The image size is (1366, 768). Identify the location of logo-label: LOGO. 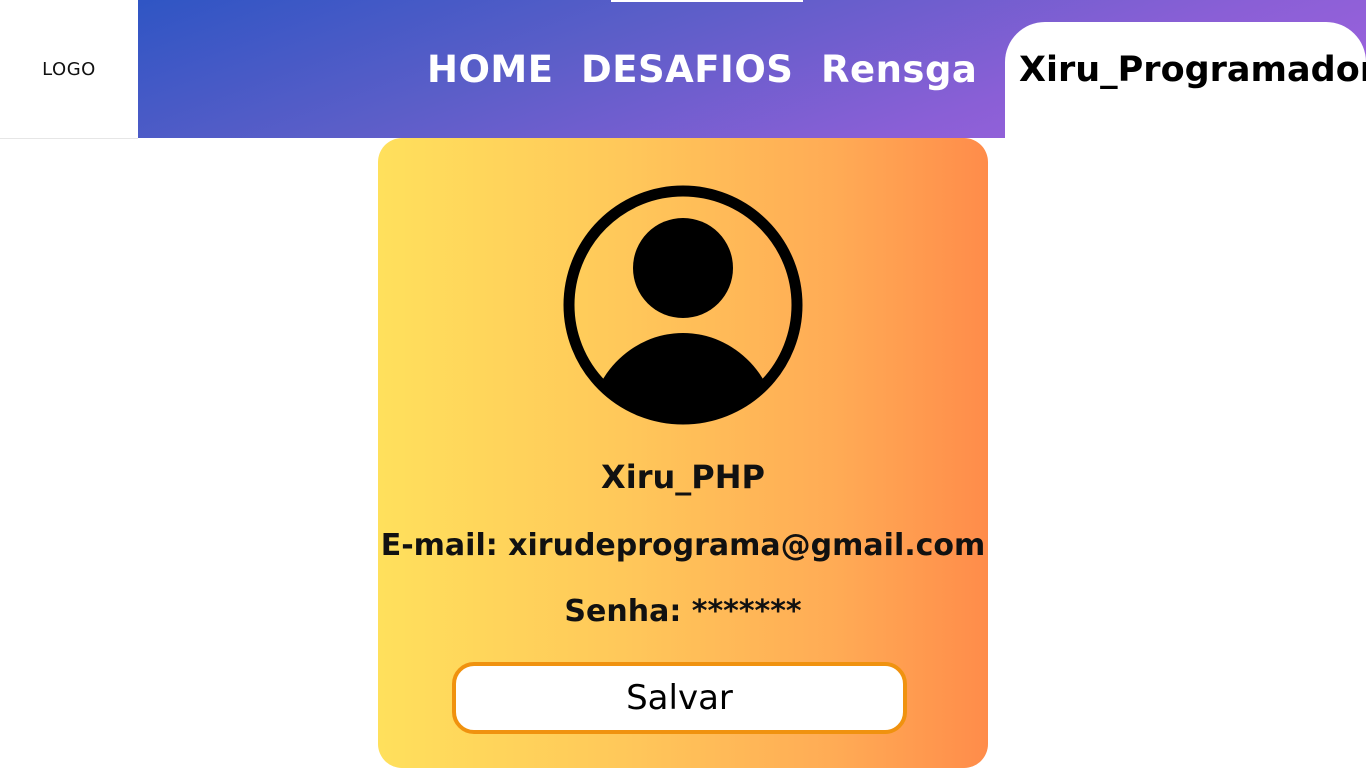
(69, 69).